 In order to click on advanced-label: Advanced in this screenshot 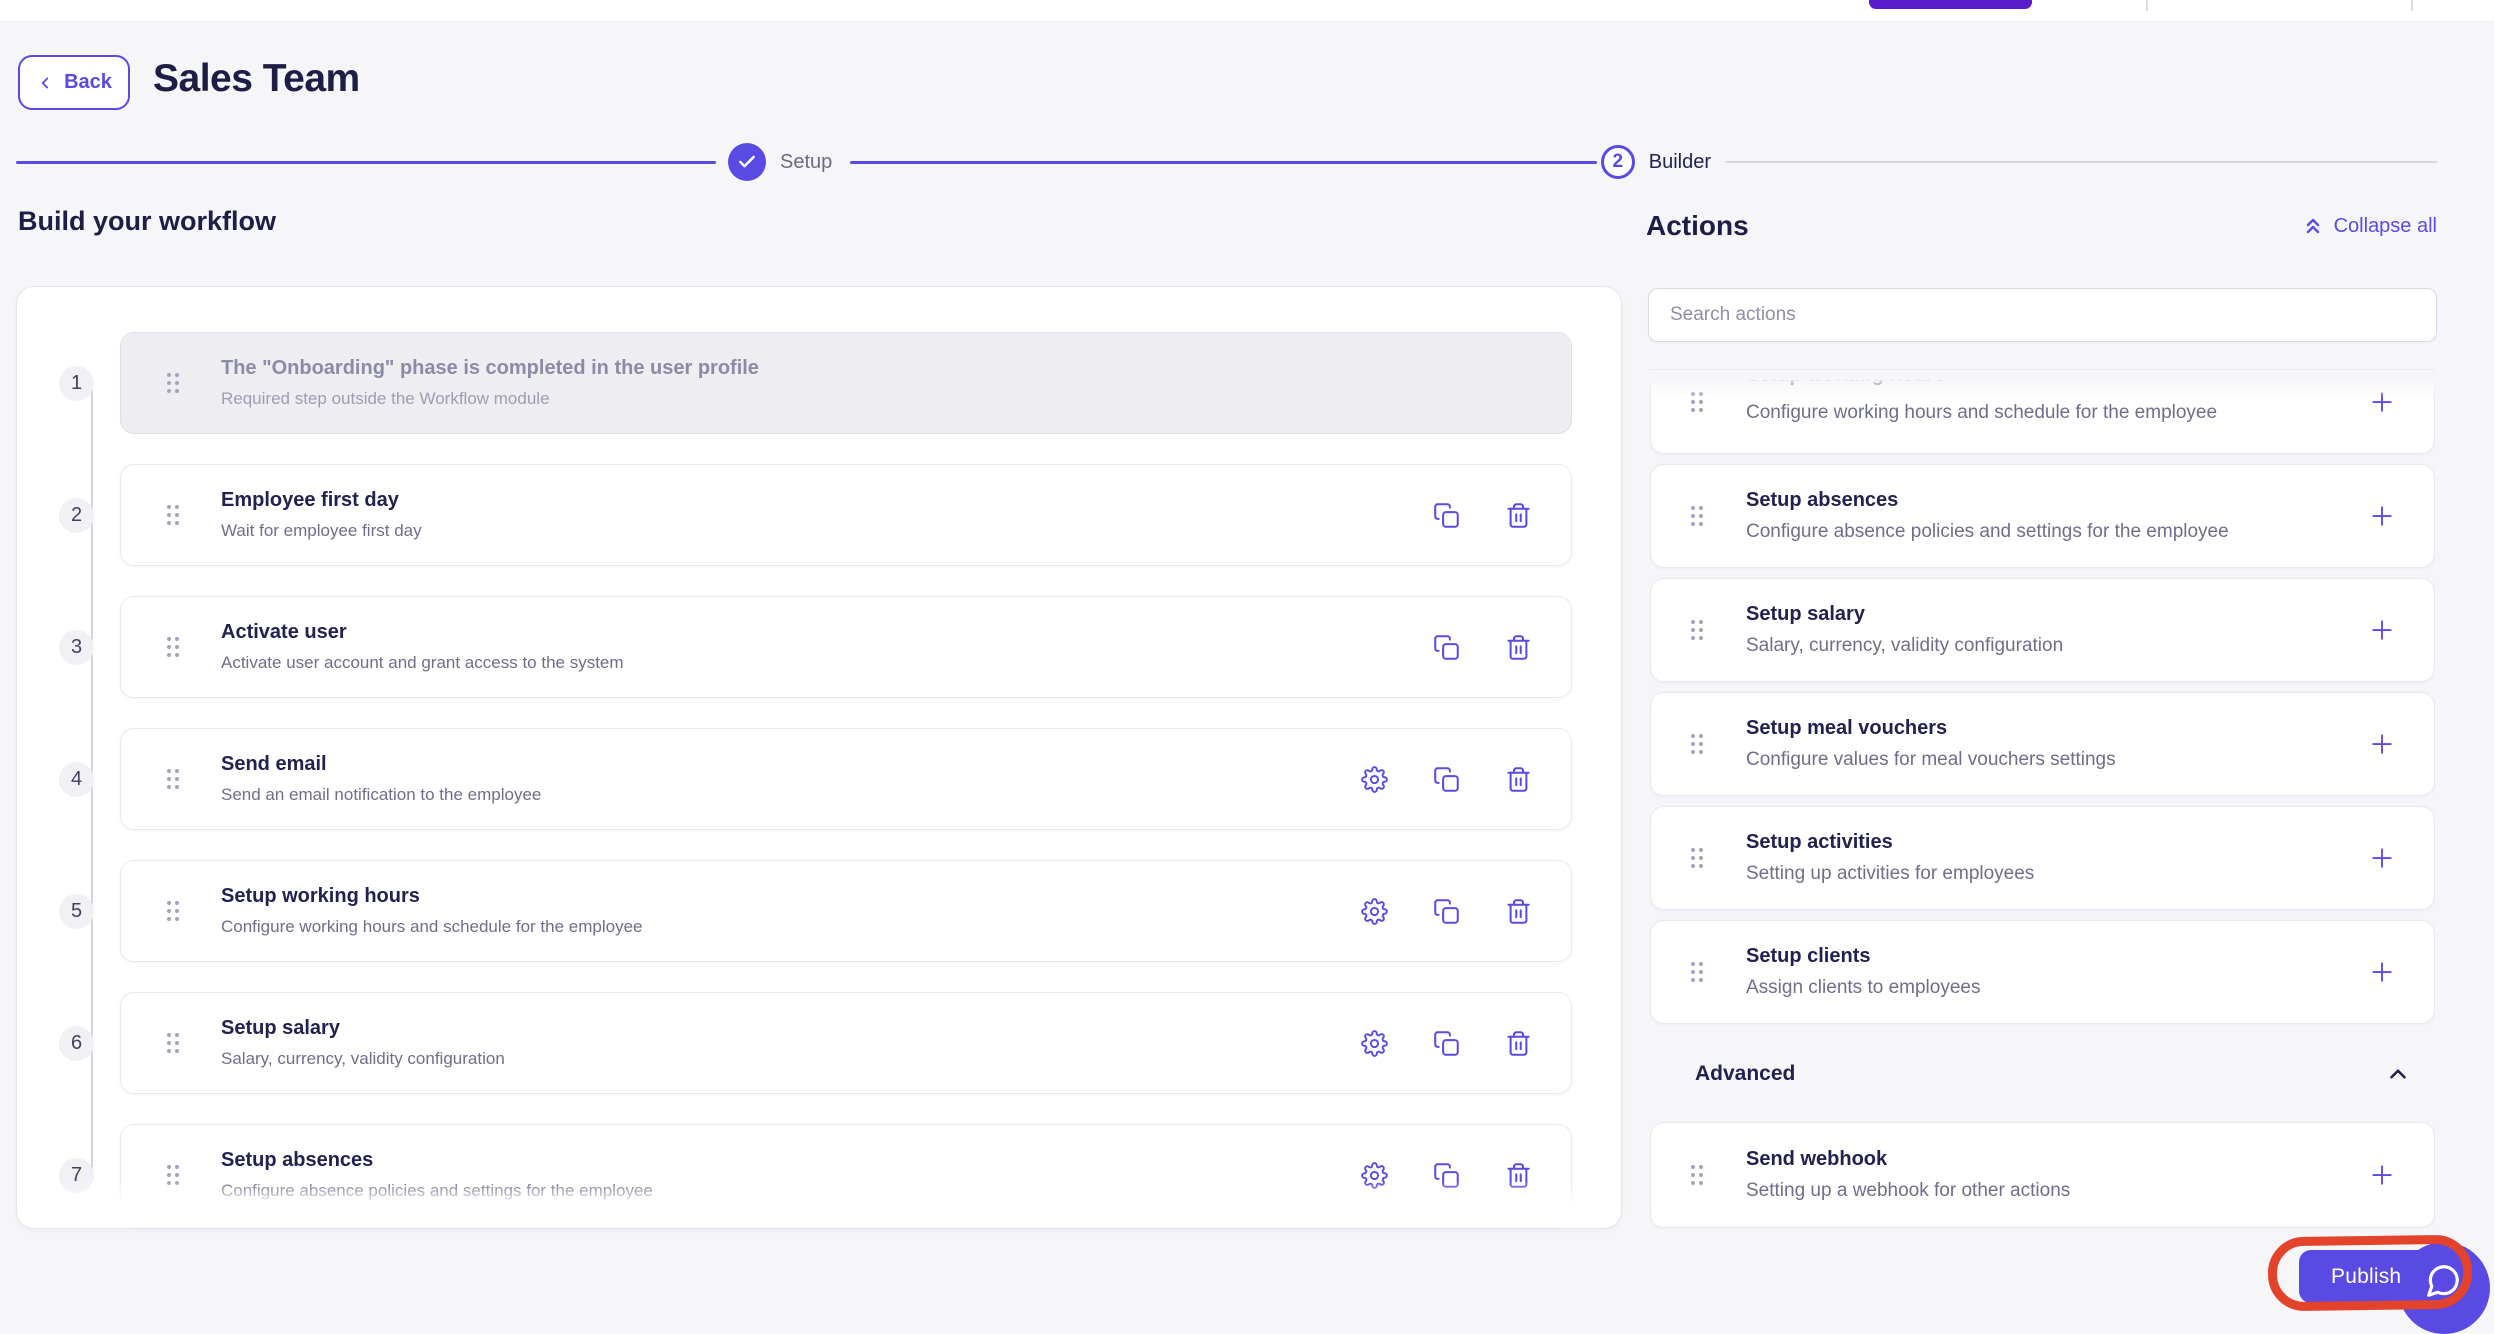, I will do `click(1745, 1073)`.